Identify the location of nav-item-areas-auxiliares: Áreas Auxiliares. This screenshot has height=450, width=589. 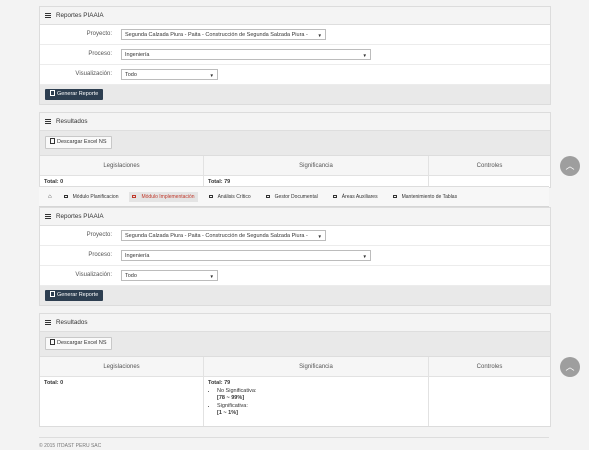
(355, 196).